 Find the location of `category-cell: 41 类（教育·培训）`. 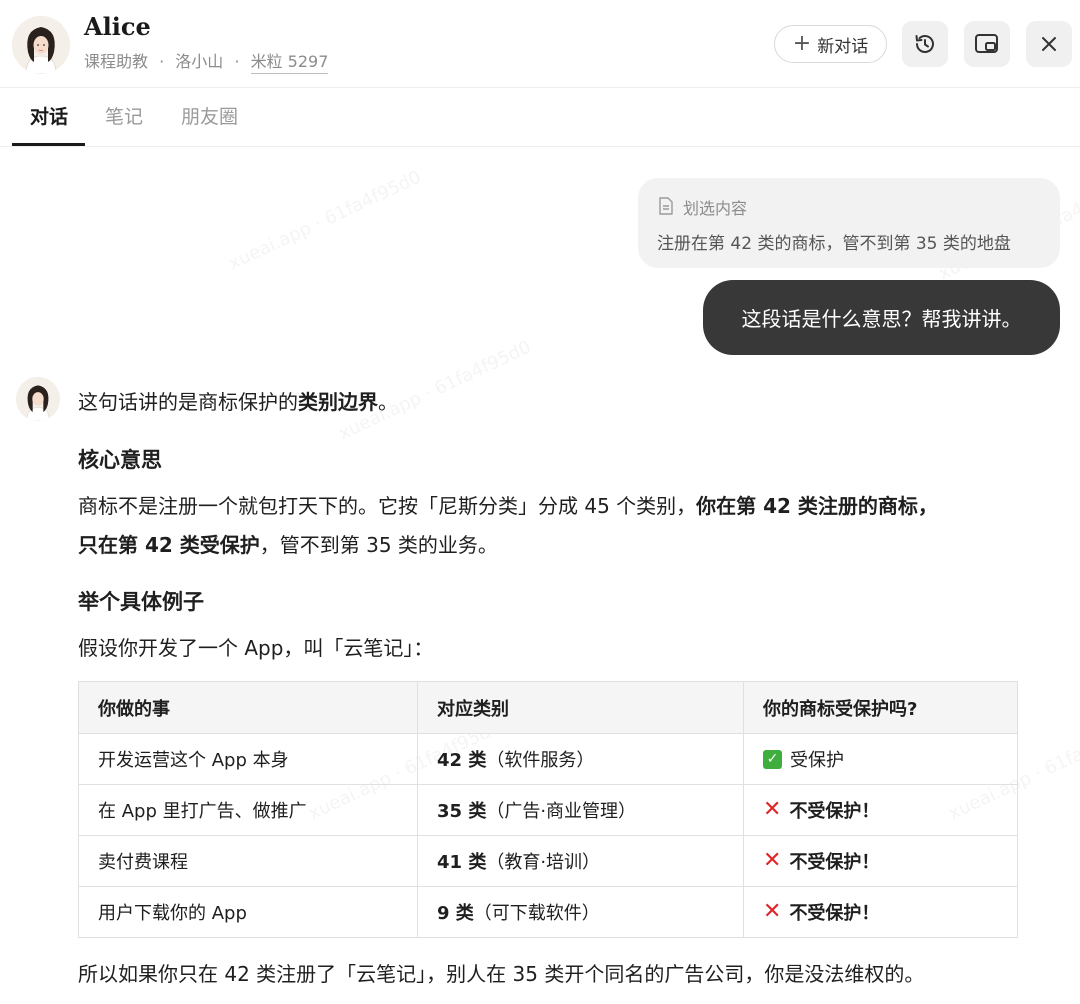

category-cell: 41 类（教育·培训） is located at coordinates (580, 861).